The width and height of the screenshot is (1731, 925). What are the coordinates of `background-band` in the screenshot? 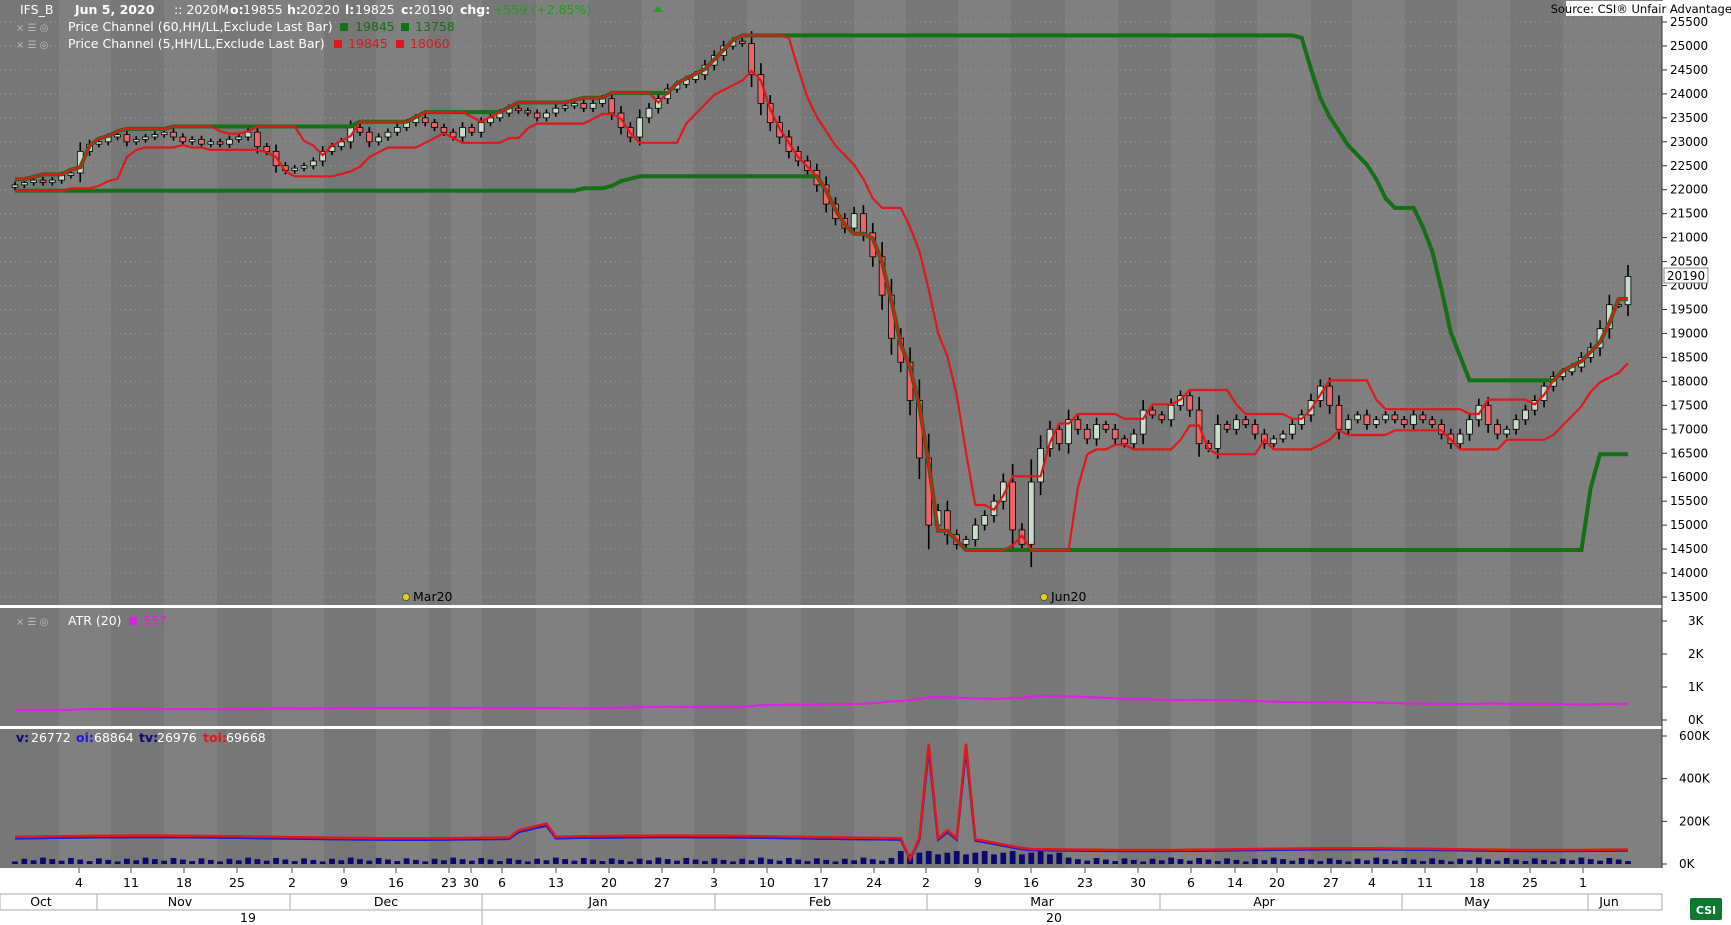 It's located at (827, 434).